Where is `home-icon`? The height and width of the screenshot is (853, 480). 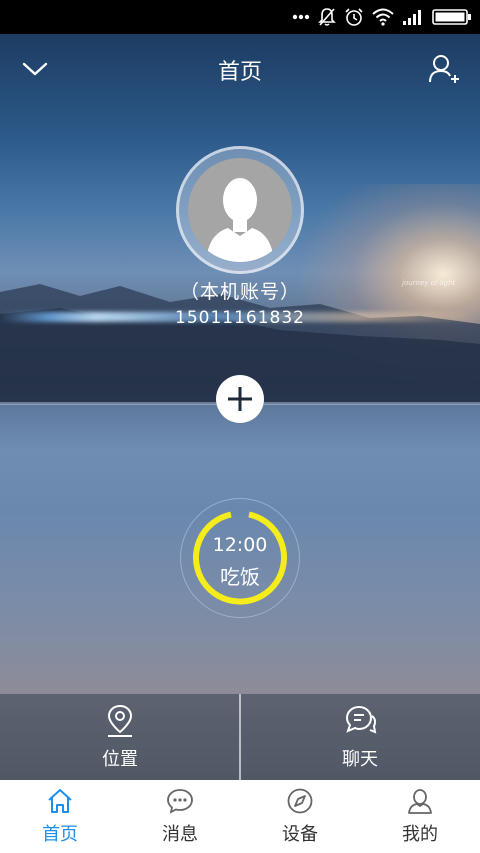 home-icon is located at coordinates (60, 801).